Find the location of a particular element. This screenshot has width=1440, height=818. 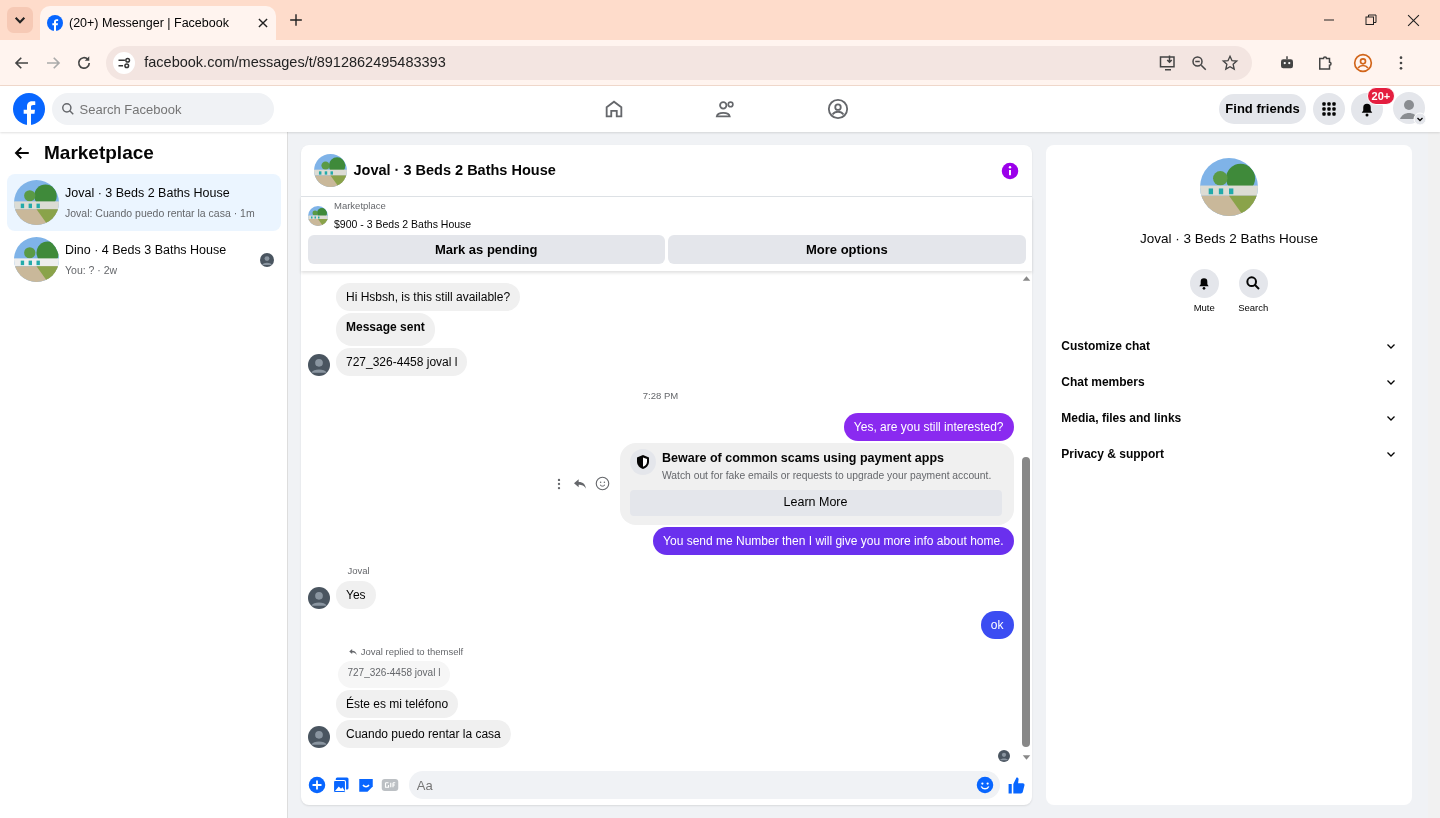

message-input: Aa is located at coordinates (704, 785).